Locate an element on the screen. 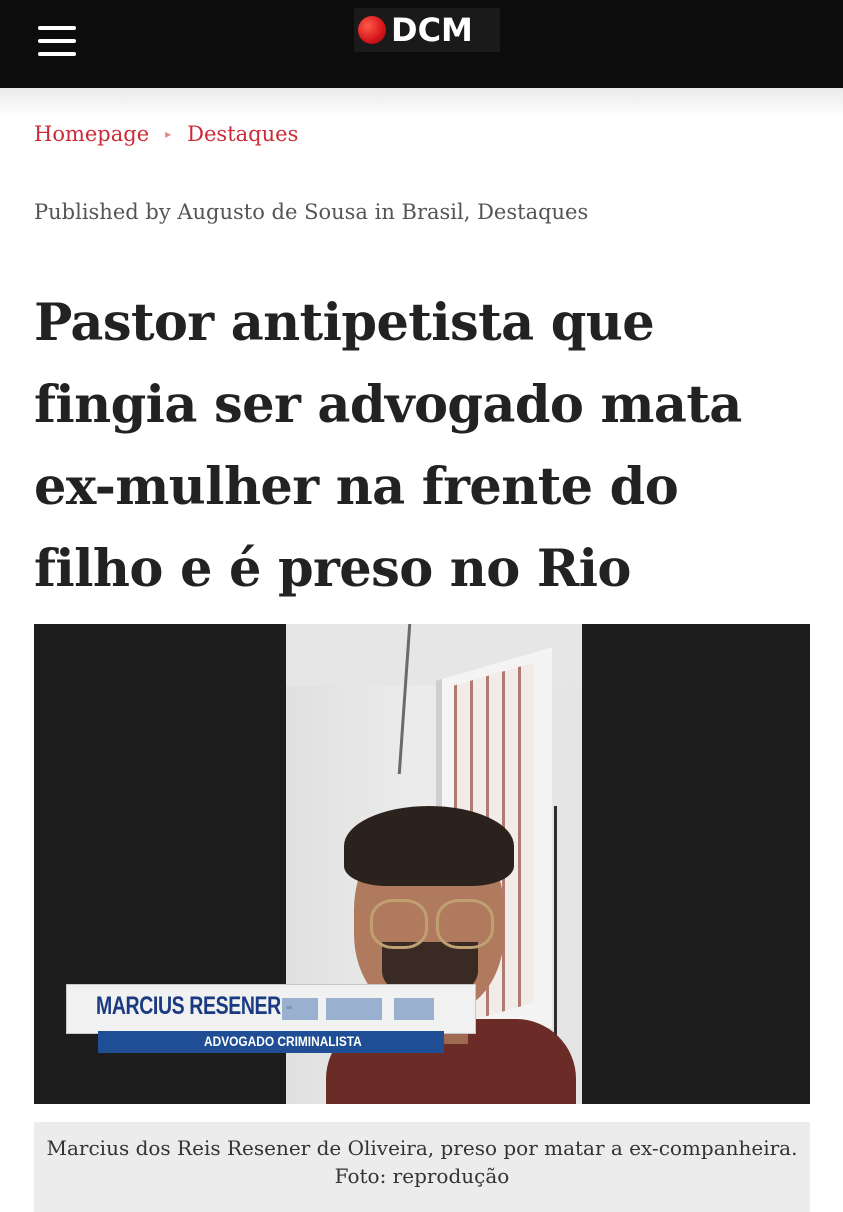  logo-text: DCM is located at coordinates (432, 30).